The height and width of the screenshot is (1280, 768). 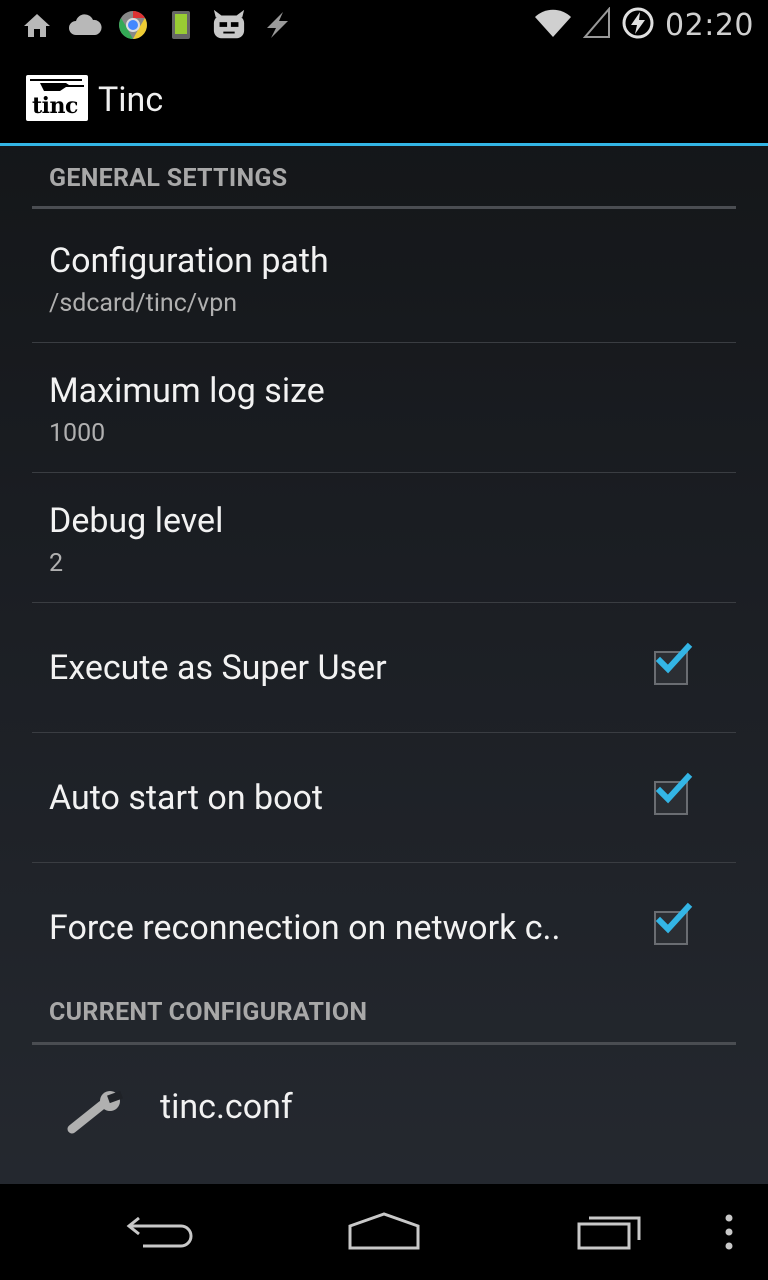 I want to click on action-bar: tinc Tinc, so click(x=384, y=98).